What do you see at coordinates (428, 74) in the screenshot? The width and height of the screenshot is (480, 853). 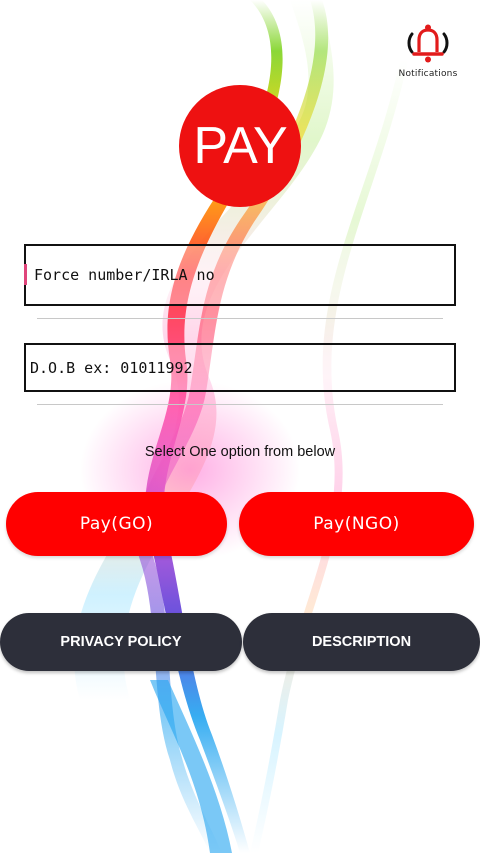 I see `notifications-label: Notifications` at bounding box center [428, 74].